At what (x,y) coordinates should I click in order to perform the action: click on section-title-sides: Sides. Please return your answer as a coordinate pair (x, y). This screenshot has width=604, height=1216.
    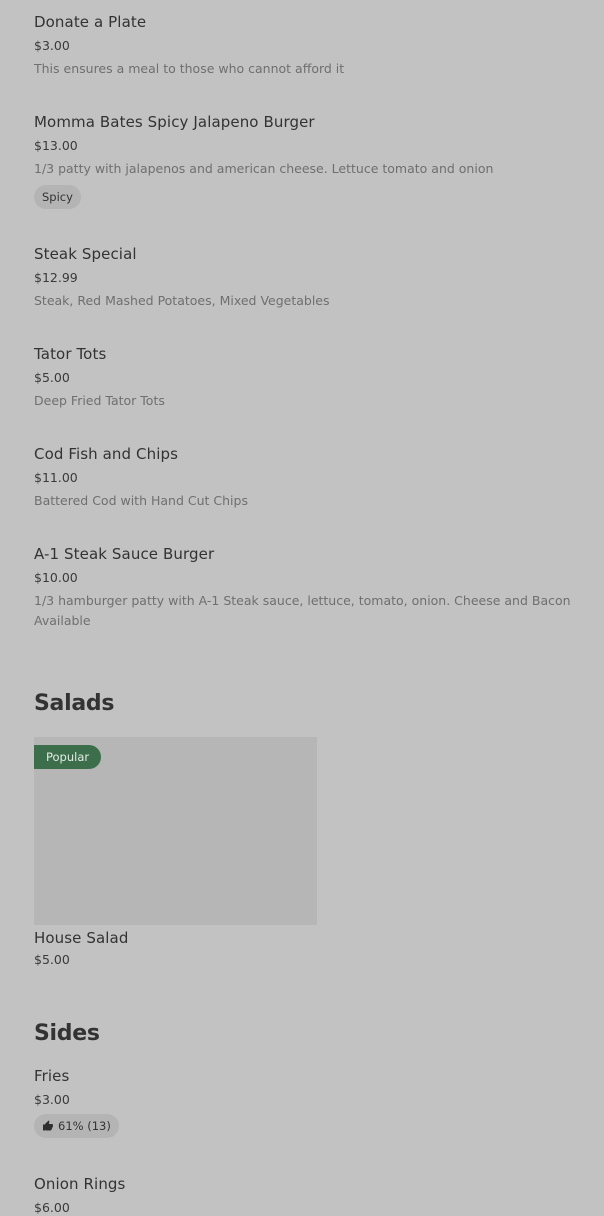
    Looking at the image, I should click on (67, 1033).